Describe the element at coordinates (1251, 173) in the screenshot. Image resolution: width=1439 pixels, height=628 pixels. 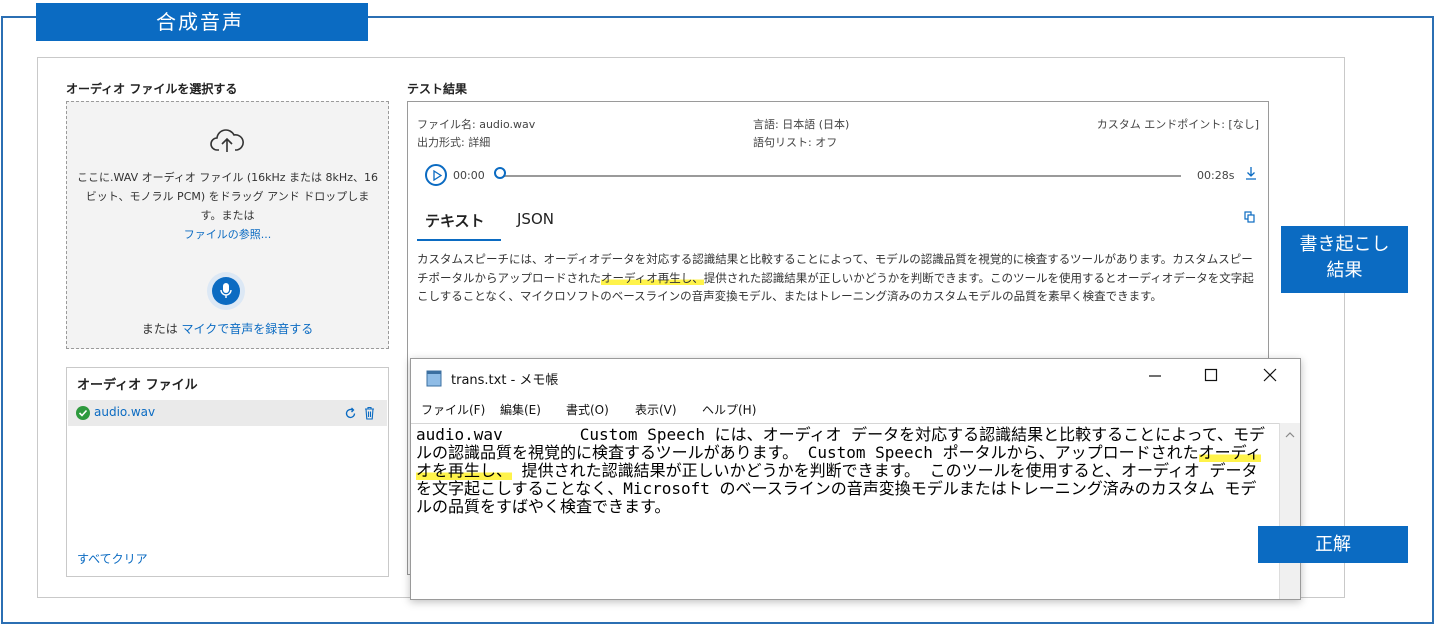
I see `download-icon` at that location.